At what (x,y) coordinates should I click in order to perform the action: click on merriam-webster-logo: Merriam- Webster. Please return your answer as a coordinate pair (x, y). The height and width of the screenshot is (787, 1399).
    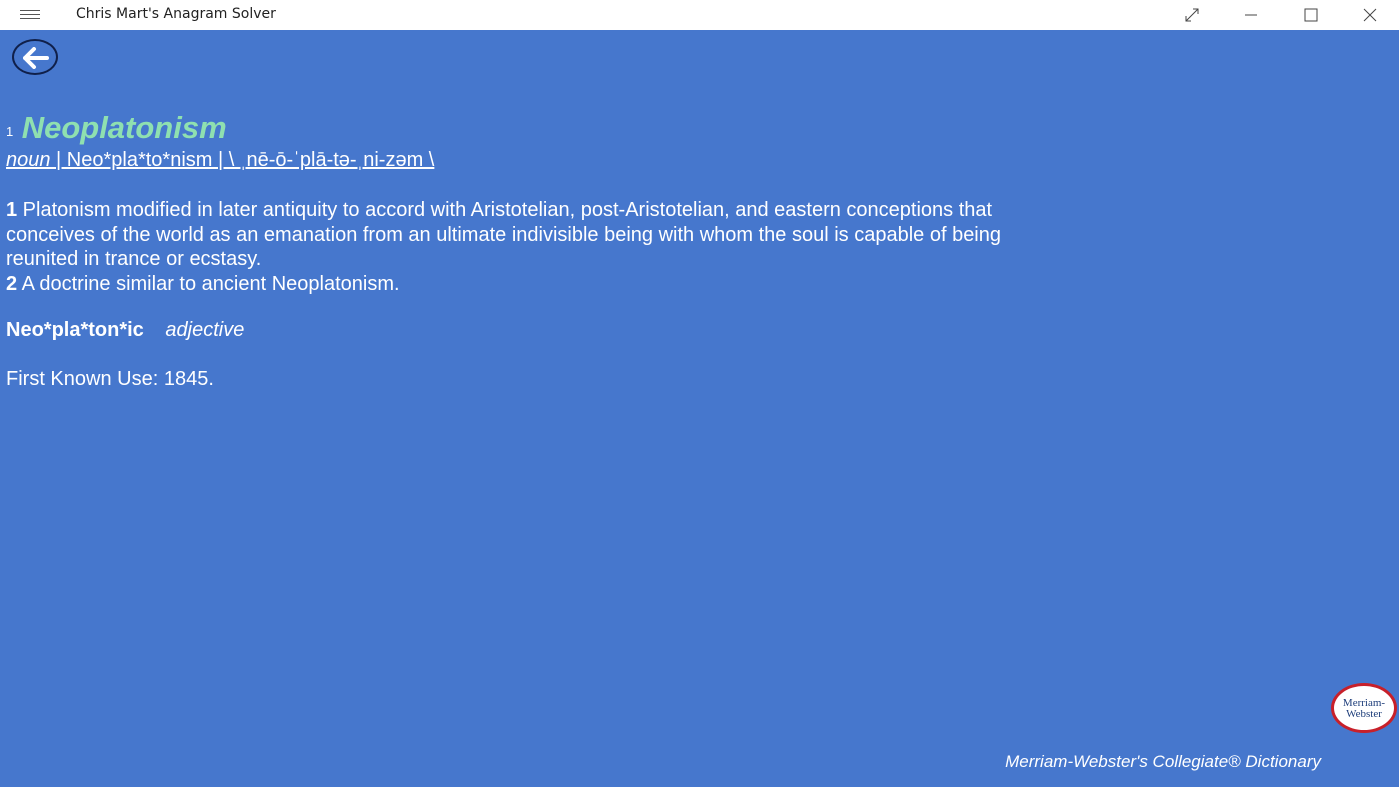
    Looking at the image, I should click on (1364, 708).